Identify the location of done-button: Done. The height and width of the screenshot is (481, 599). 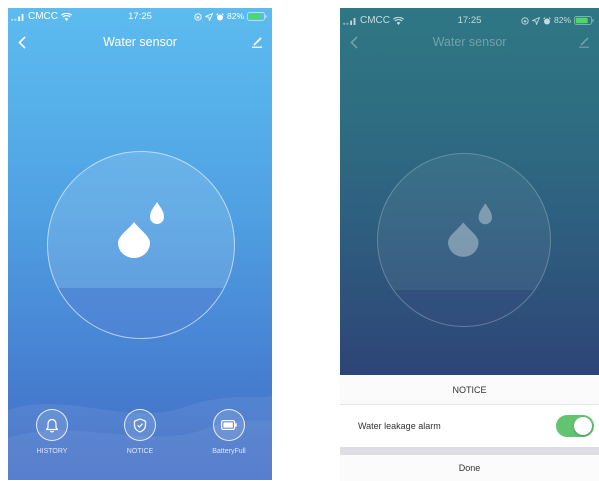
(469, 468).